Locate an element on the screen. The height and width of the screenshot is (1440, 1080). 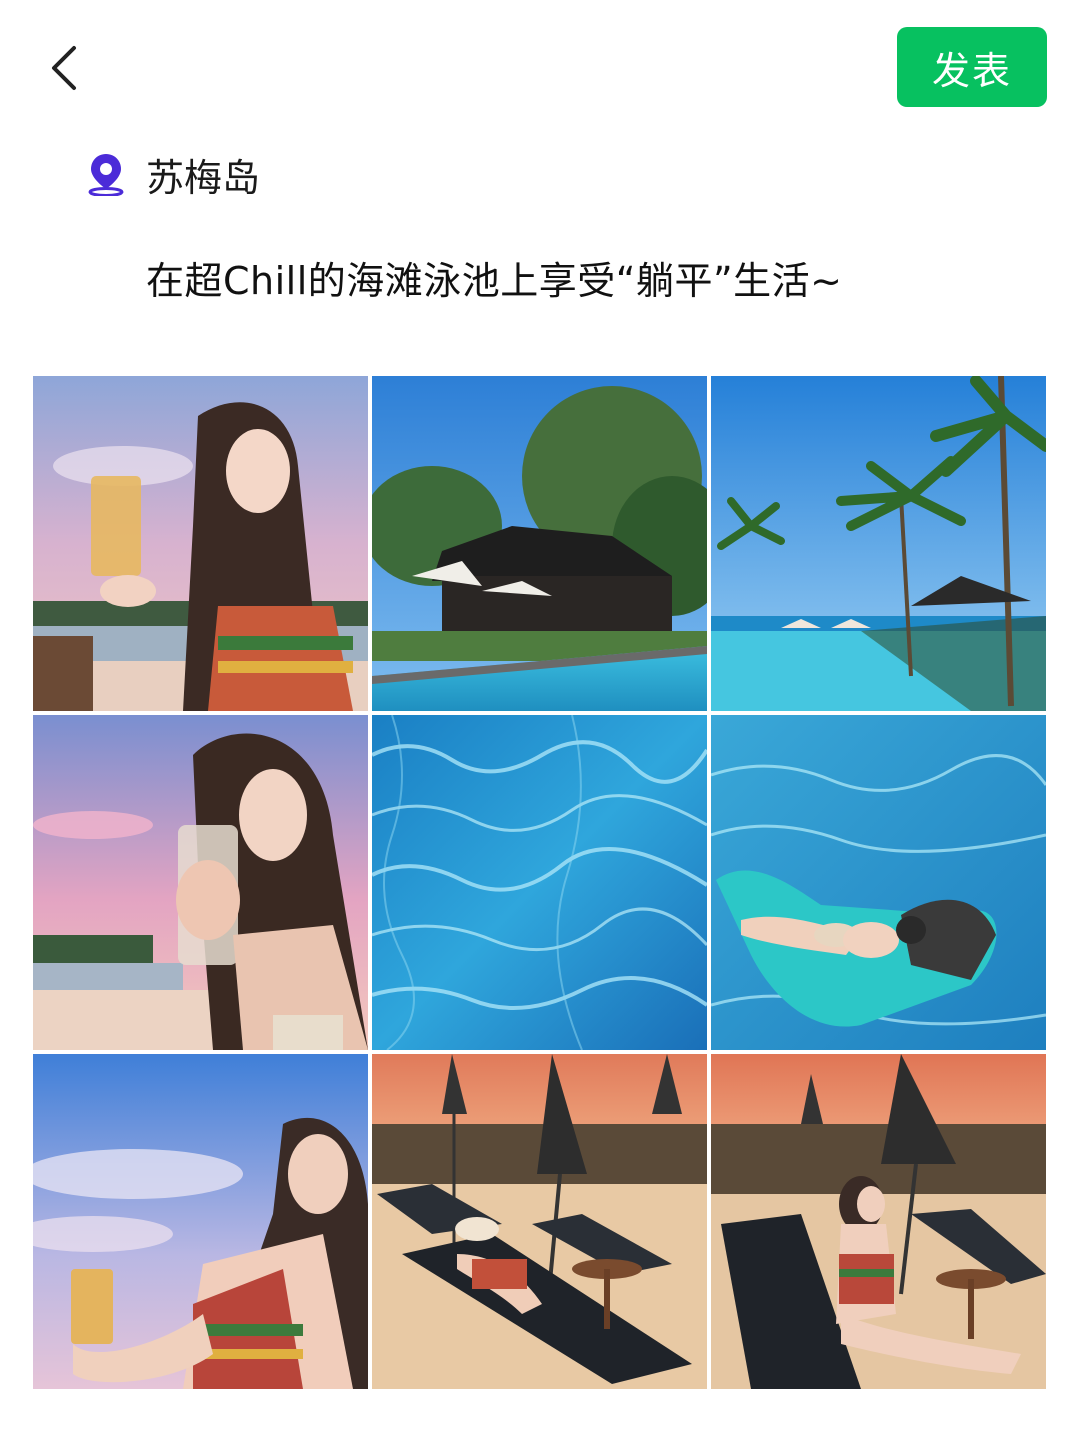
back-button is located at coordinates (64, 68).